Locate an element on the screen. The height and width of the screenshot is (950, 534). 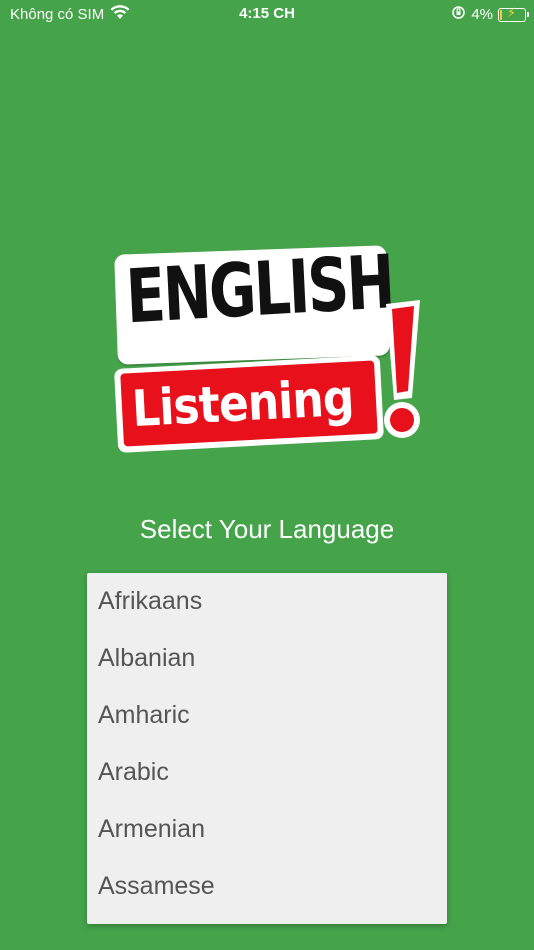
logo-english-panel: ENGLISH is located at coordinates (254, 302).